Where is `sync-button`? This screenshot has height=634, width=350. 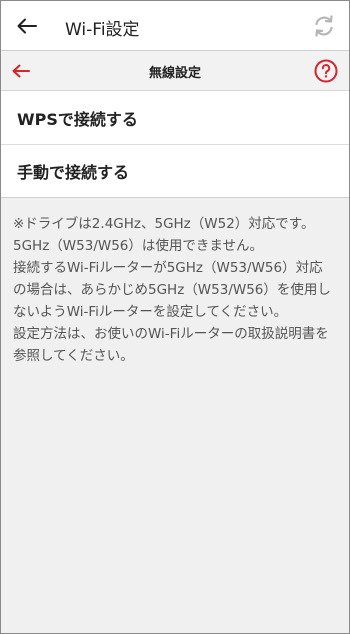
sync-button is located at coordinates (324, 26).